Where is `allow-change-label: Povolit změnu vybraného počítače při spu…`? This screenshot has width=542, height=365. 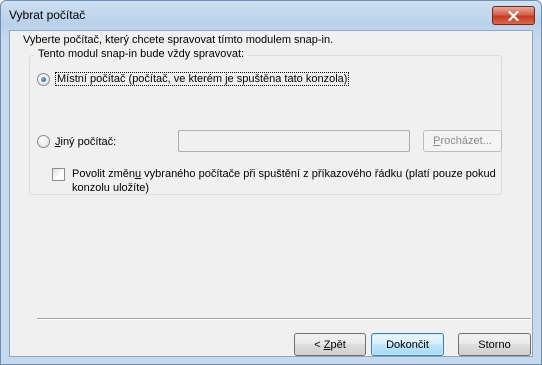
allow-change-label: Povolit změnu vybraného počítače při spu… is located at coordinates (287, 181).